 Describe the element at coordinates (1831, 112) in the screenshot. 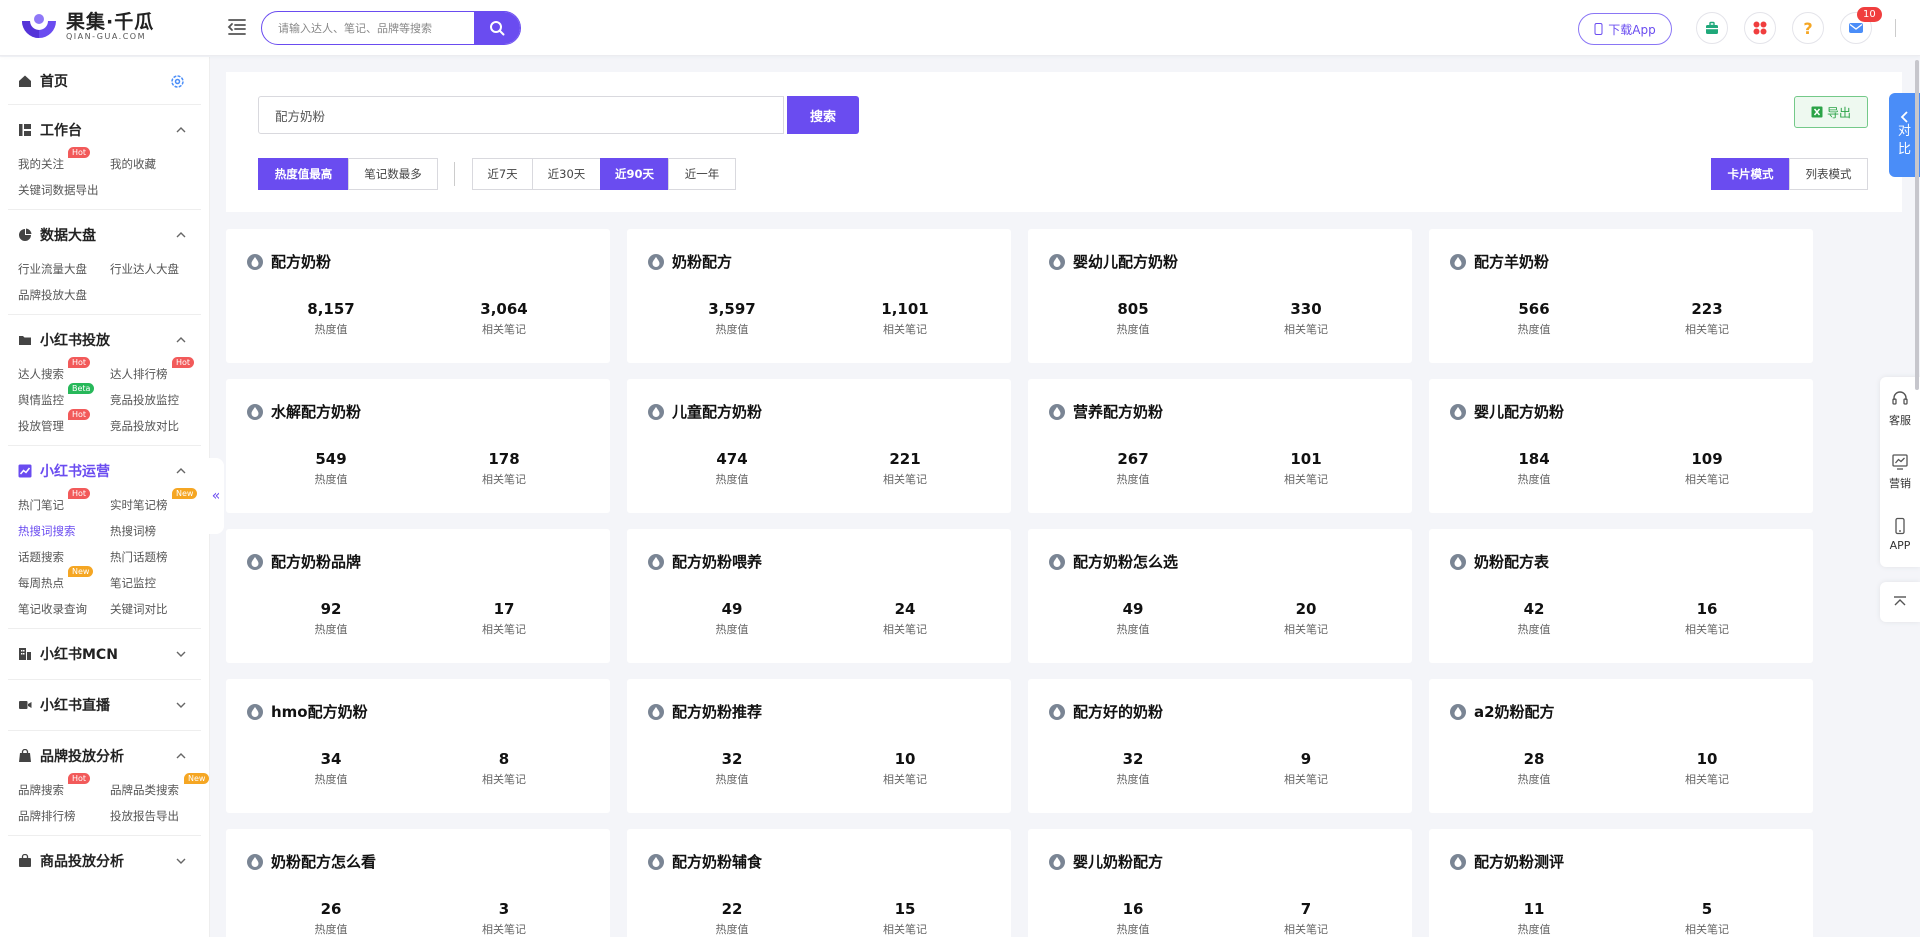

I see `export-button: 导出` at that location.